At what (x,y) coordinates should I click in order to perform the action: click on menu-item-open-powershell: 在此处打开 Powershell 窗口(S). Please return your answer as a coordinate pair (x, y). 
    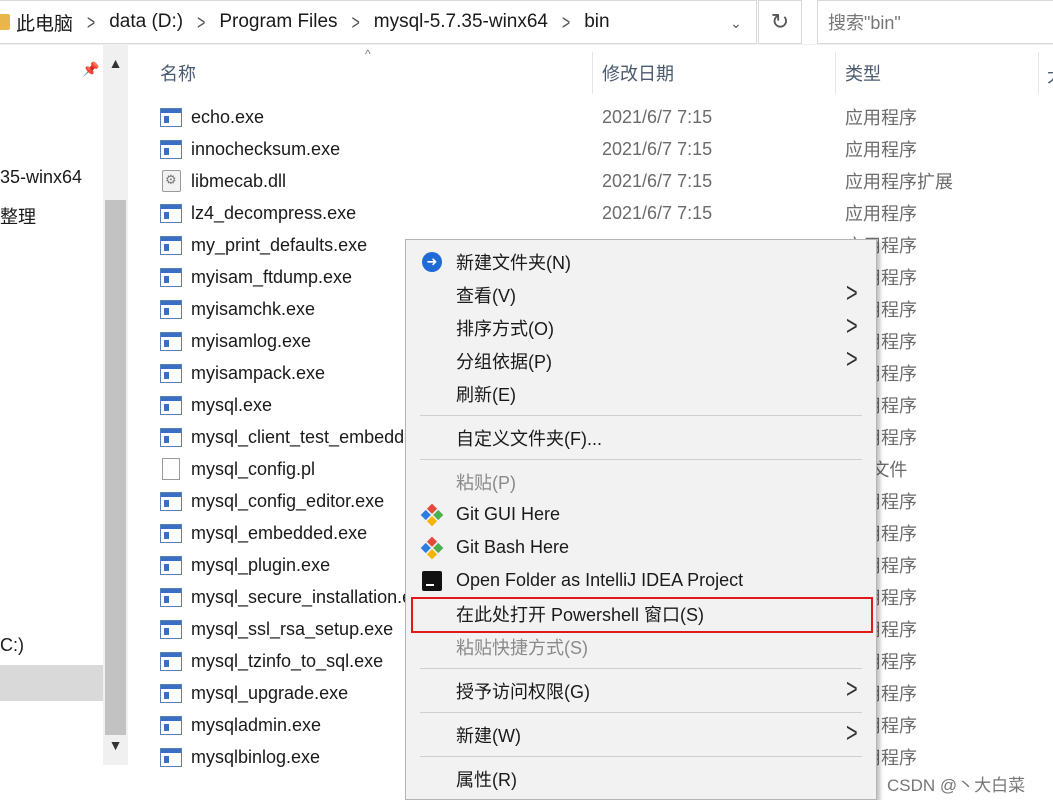
    Looking at the image, I should click on (641, 613).